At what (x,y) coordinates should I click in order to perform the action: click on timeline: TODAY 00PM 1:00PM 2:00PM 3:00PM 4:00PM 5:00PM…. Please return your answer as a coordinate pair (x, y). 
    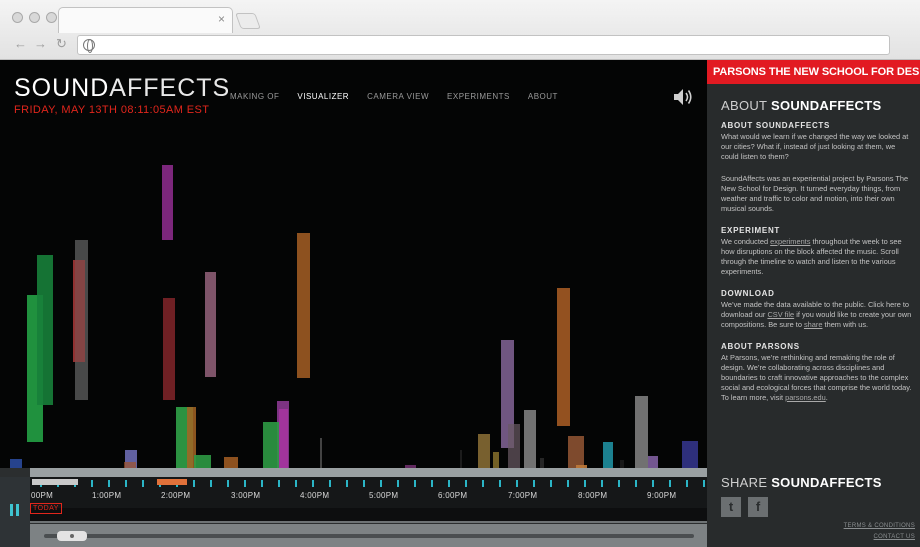
    Looking at the image, I should click on (353, 507).